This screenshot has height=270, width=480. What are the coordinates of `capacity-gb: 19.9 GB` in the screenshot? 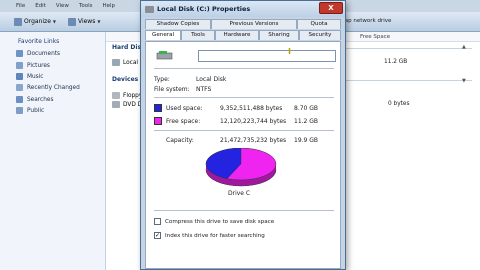 It's located at (306, 140).